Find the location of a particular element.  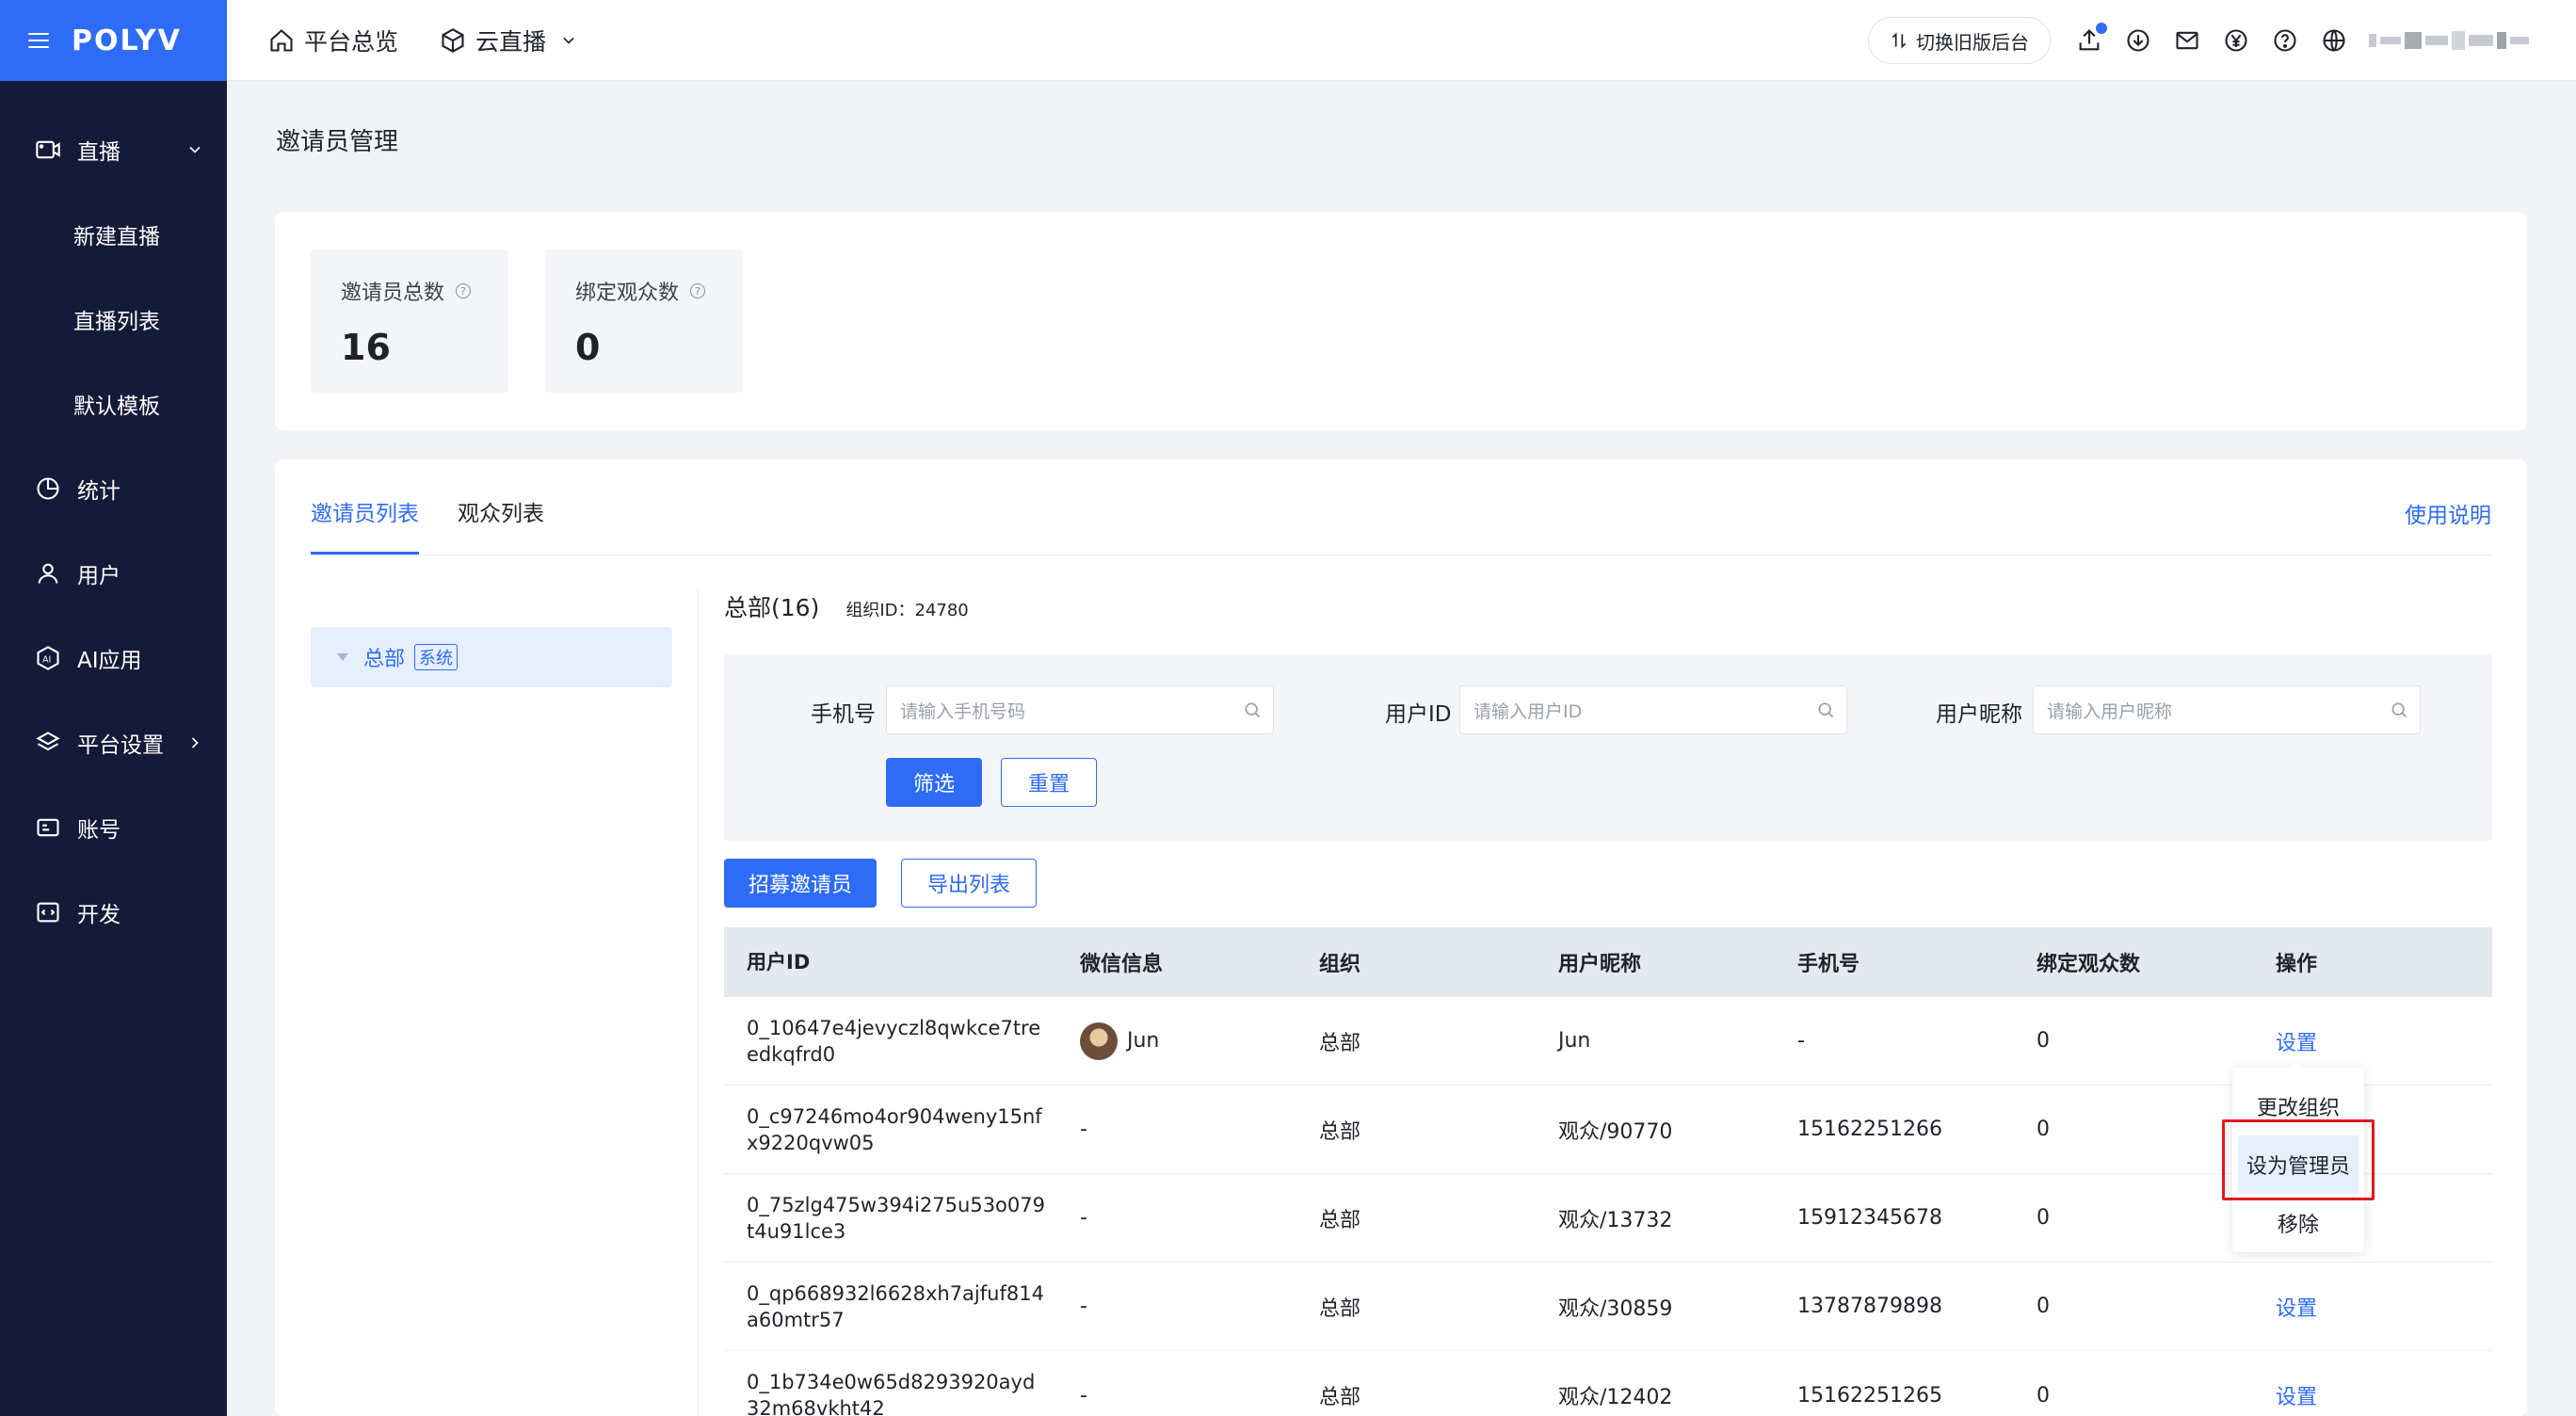

sidebar-item-ai: AI AI应用 is located at coordinates (113, 658).